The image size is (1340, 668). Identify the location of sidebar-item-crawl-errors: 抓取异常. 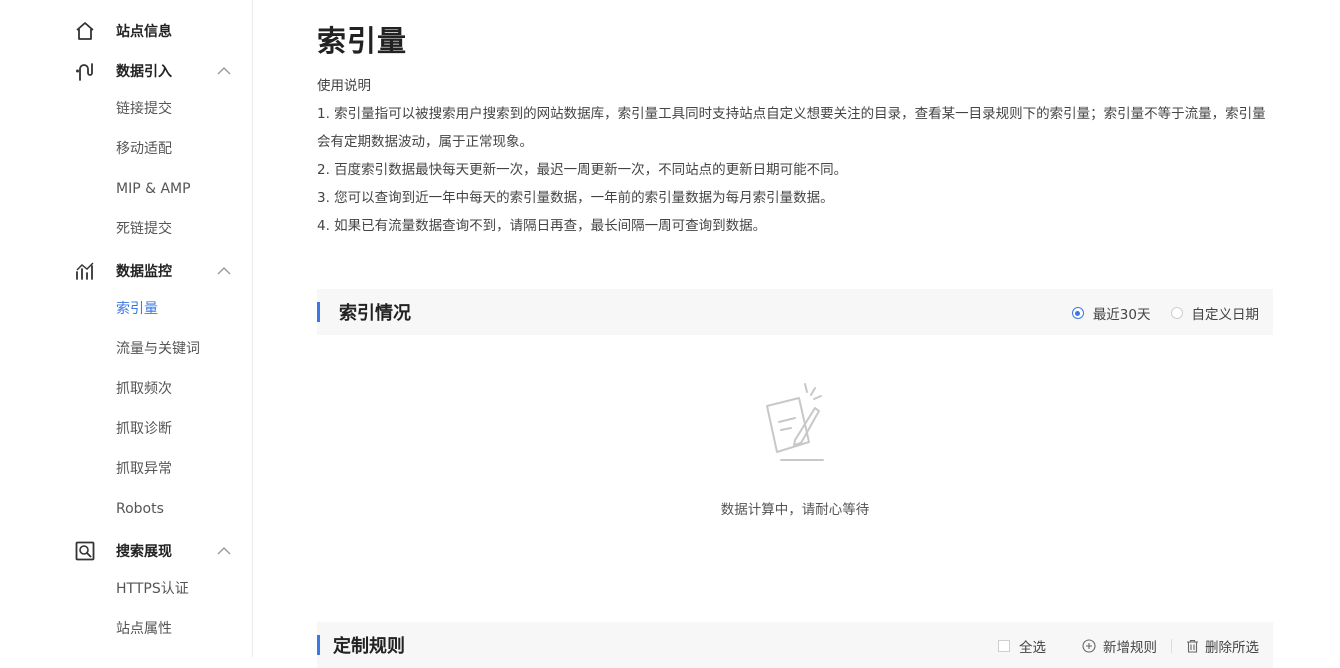
(144, 469).